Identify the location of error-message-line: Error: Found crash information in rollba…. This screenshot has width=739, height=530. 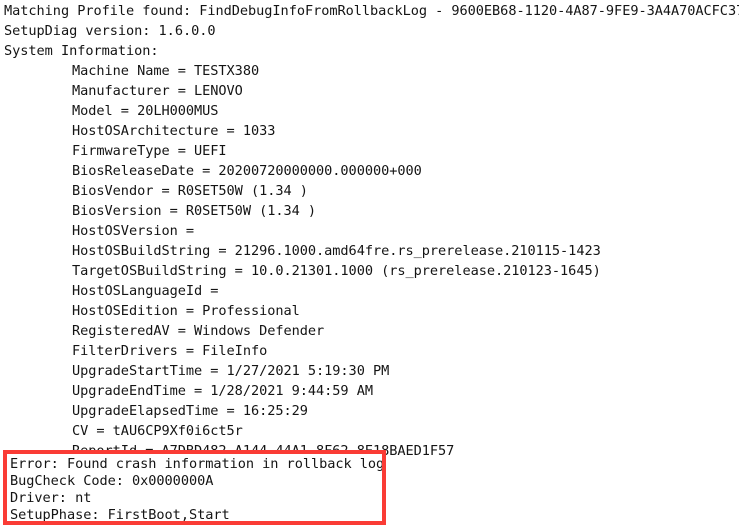
(198, 464).